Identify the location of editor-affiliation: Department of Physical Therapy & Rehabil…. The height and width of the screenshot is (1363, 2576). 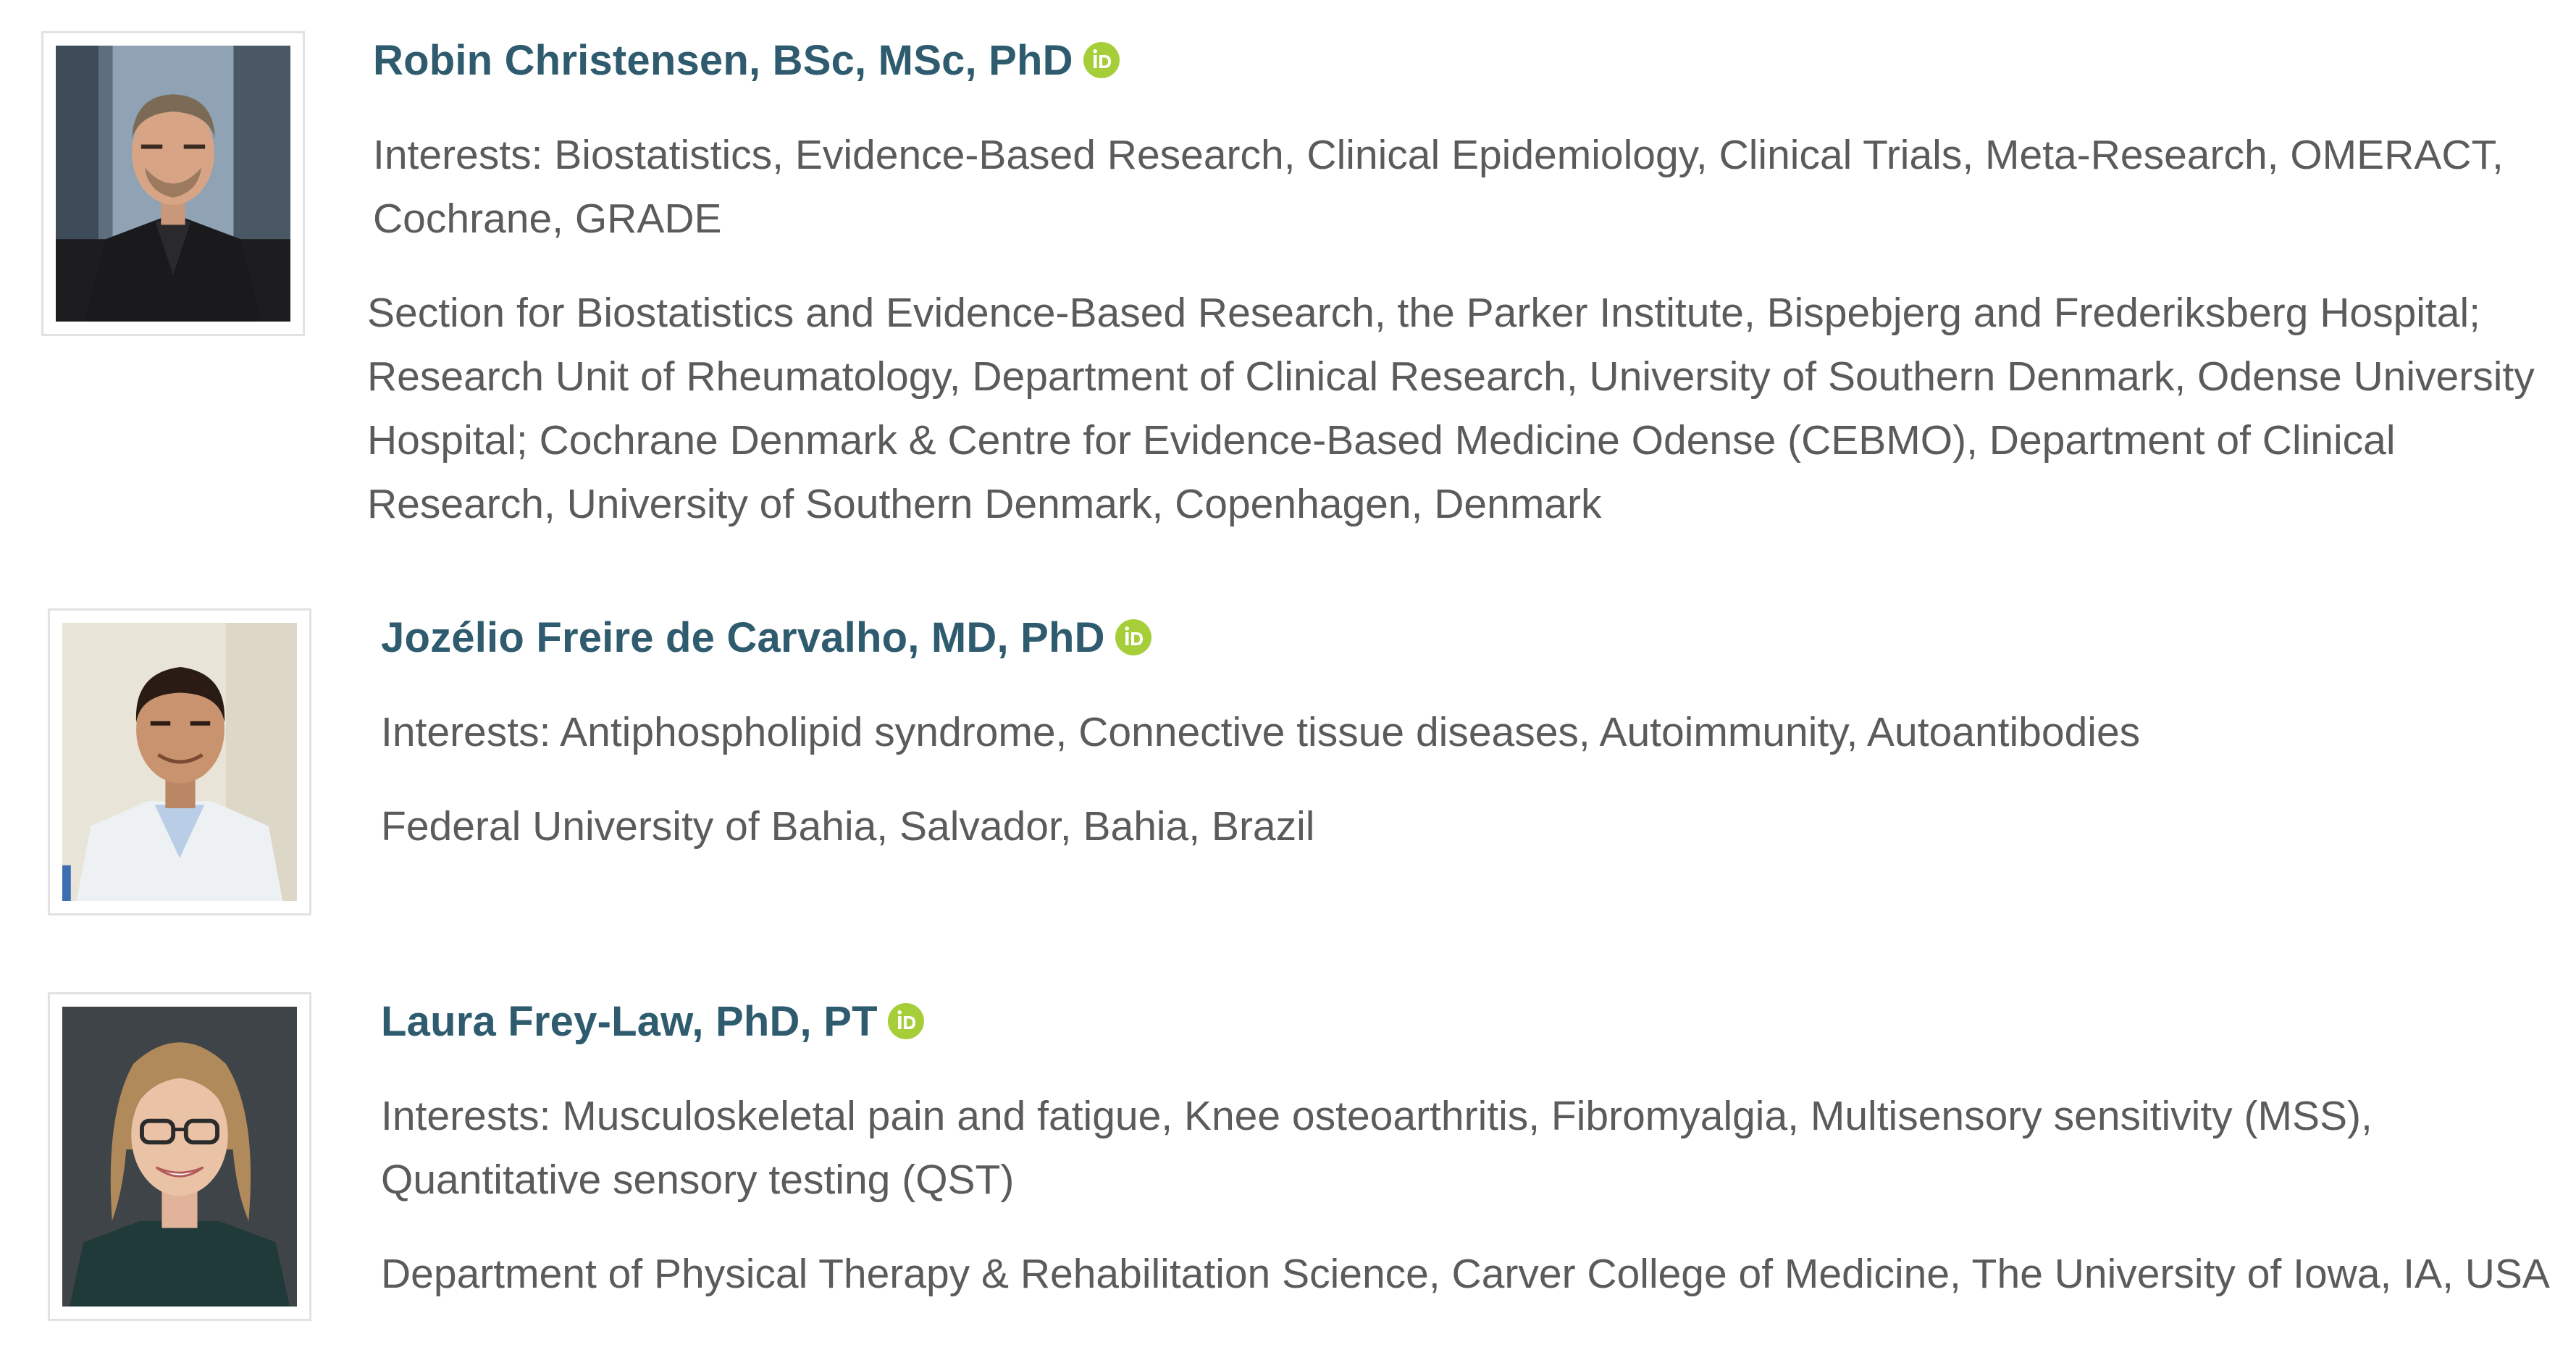
(1465, 1274).